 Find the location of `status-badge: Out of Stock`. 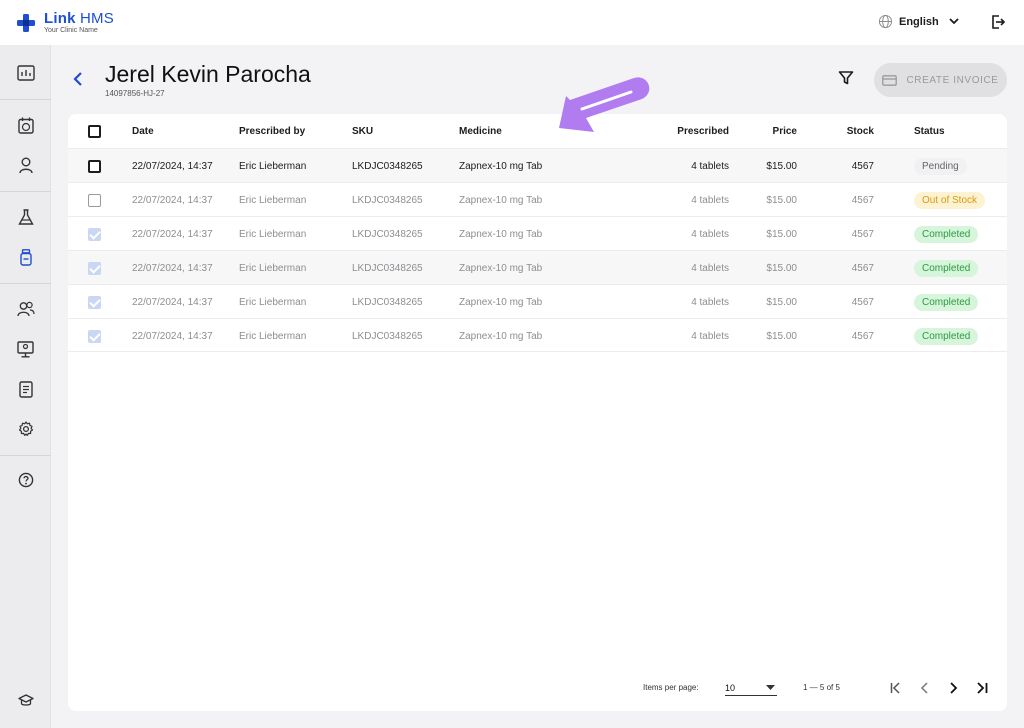

status-badge: Out of Stock is located at coordinates (950, 200).